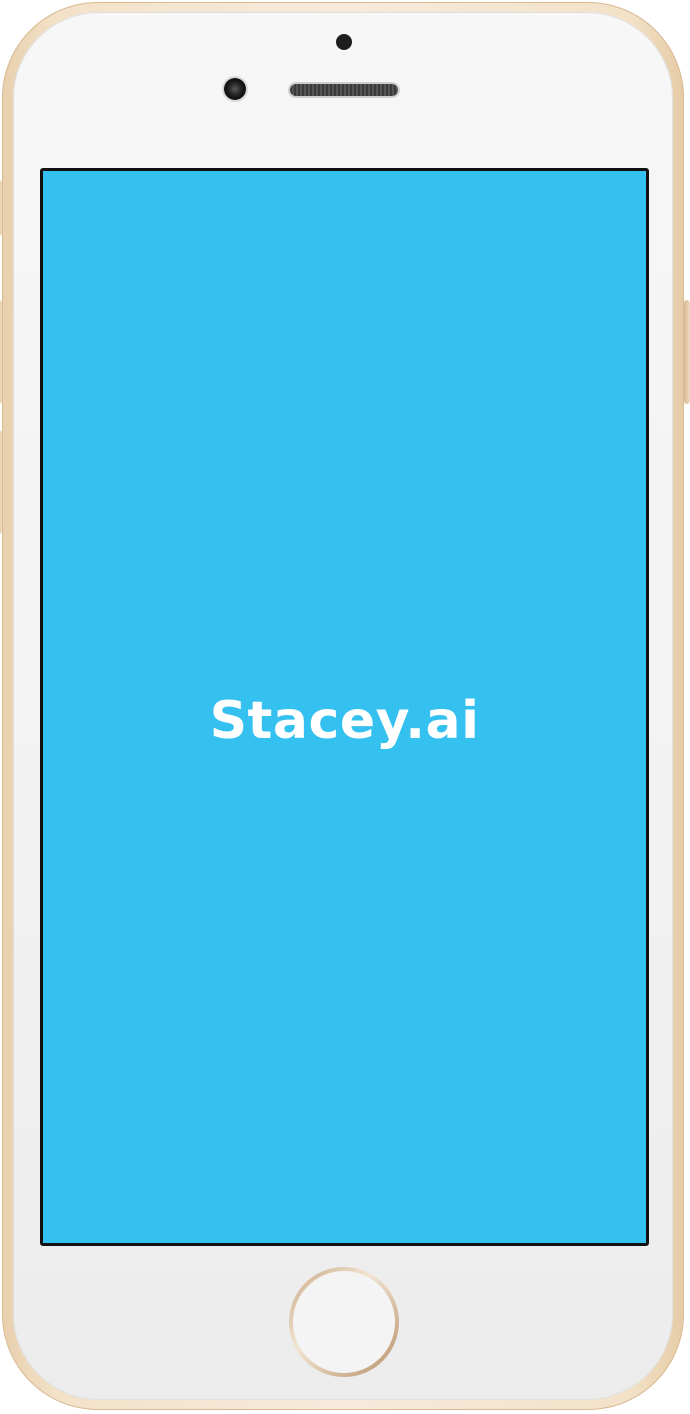 Image resolution: width=690 pixels, height=1414 pixels. I want to click on home-button, so click(344, 1322).